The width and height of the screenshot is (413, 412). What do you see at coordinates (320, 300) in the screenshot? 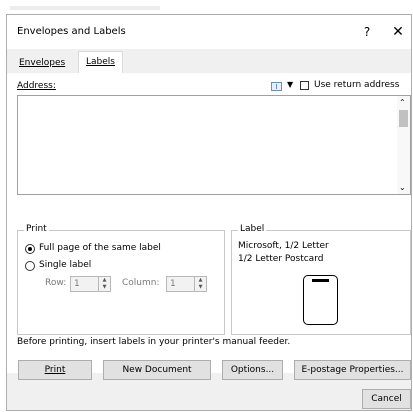
I see `label-preview-icon` at bounding box center [320, 300].